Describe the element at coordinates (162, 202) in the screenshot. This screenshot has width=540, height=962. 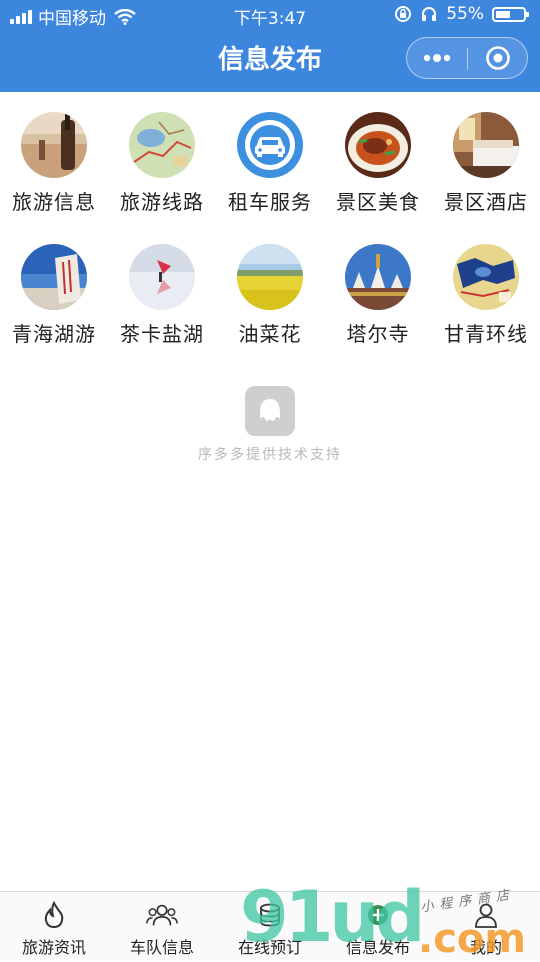
I see `grid-label: 旅游线路` at that location.